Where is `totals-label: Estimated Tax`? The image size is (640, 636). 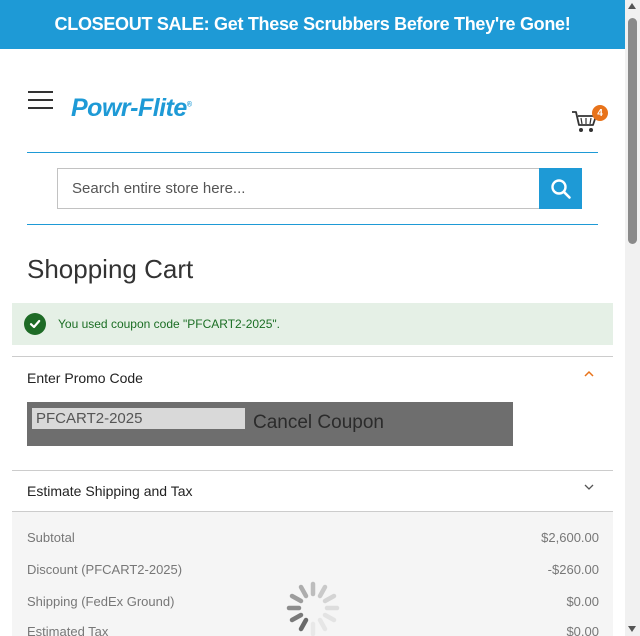
totals-label: Estimated Tax is located at coordinates (68, 630).